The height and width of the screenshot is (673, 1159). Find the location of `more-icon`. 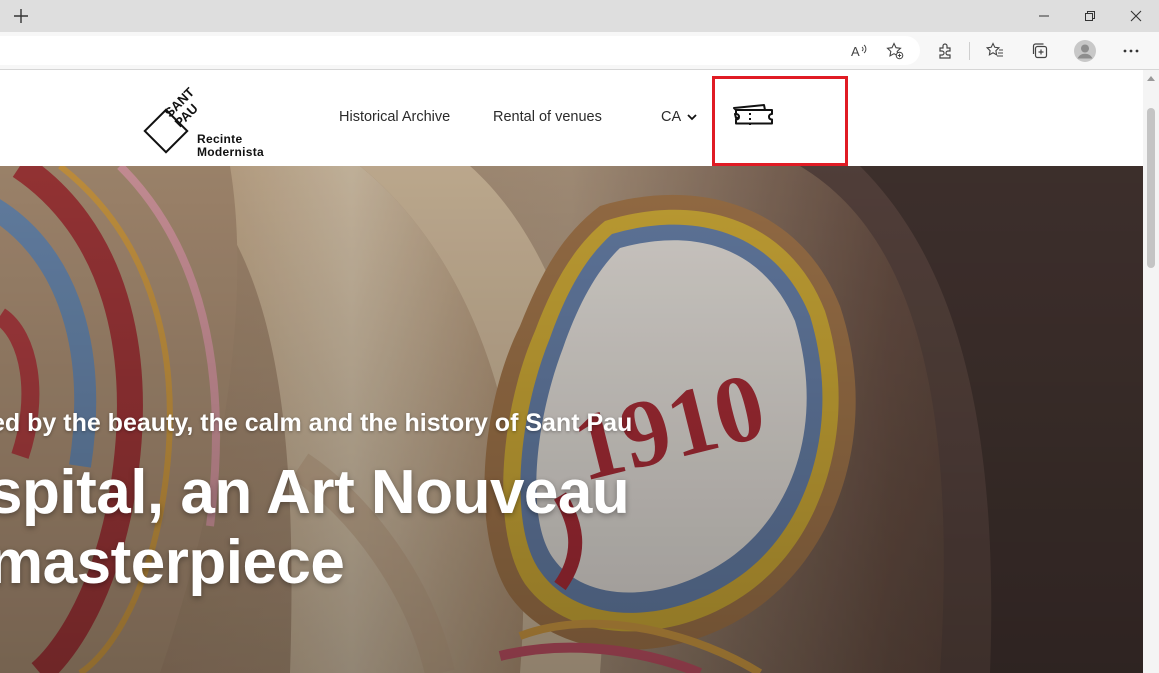

more-icon is located at coordinates (1131, 51).